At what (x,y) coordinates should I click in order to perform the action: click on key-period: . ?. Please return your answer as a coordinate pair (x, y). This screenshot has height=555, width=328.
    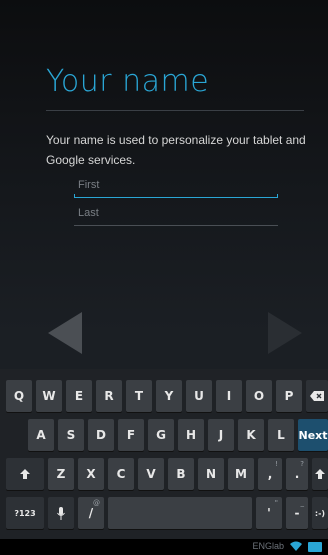
    Looking at the image, I should click on (297, 474).